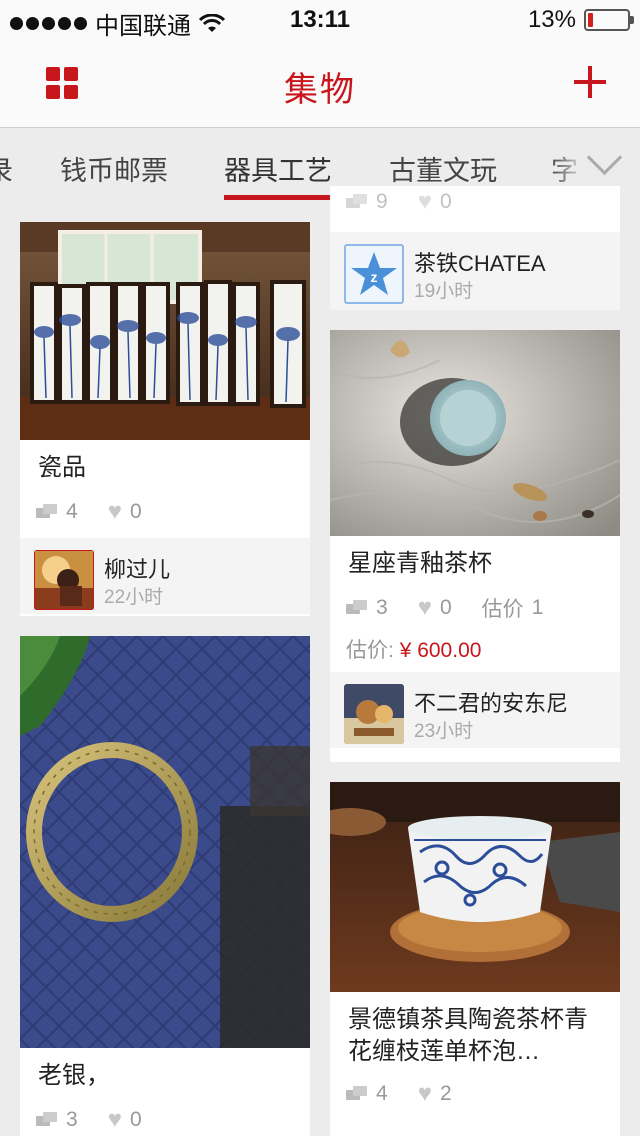 The width and height of the screenshot is (640, 1136). What do you see at coordinates (134, 597) in the screenshot?
I see `post-time: 22小时` at bounding box center [134, 597].